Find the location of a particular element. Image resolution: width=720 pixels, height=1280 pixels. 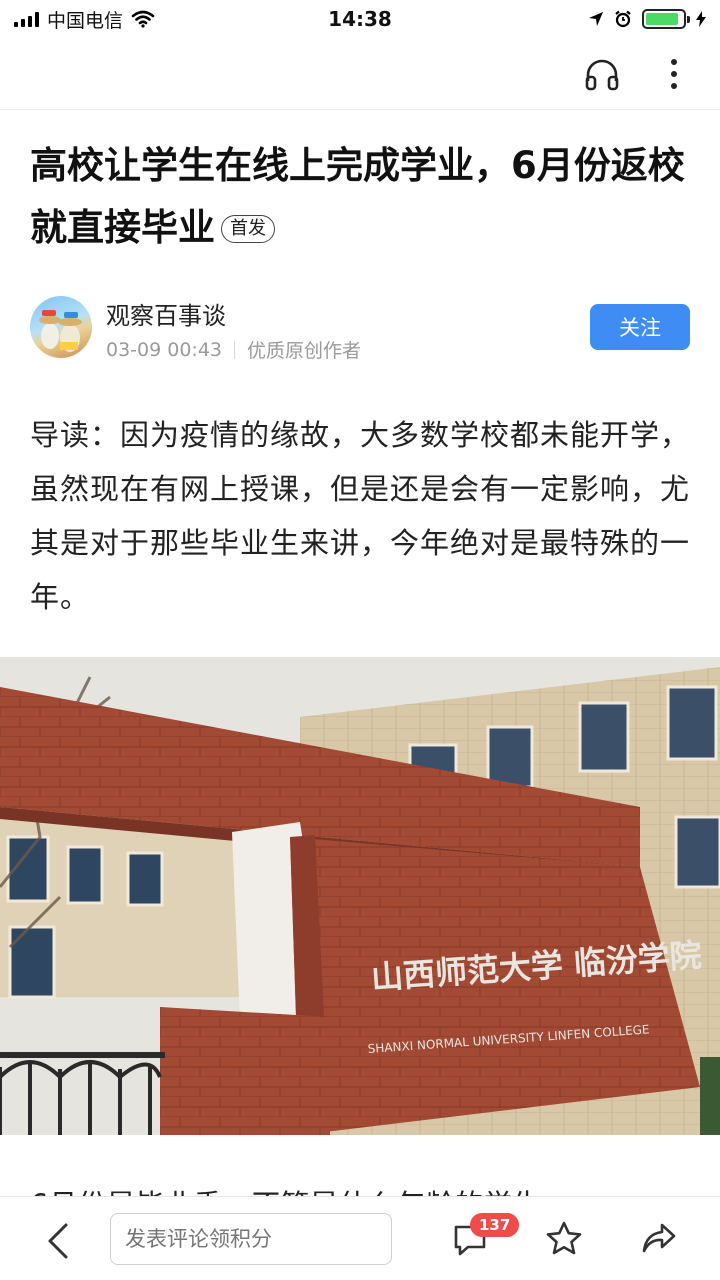

status-right is located at coordinates (647, 19).